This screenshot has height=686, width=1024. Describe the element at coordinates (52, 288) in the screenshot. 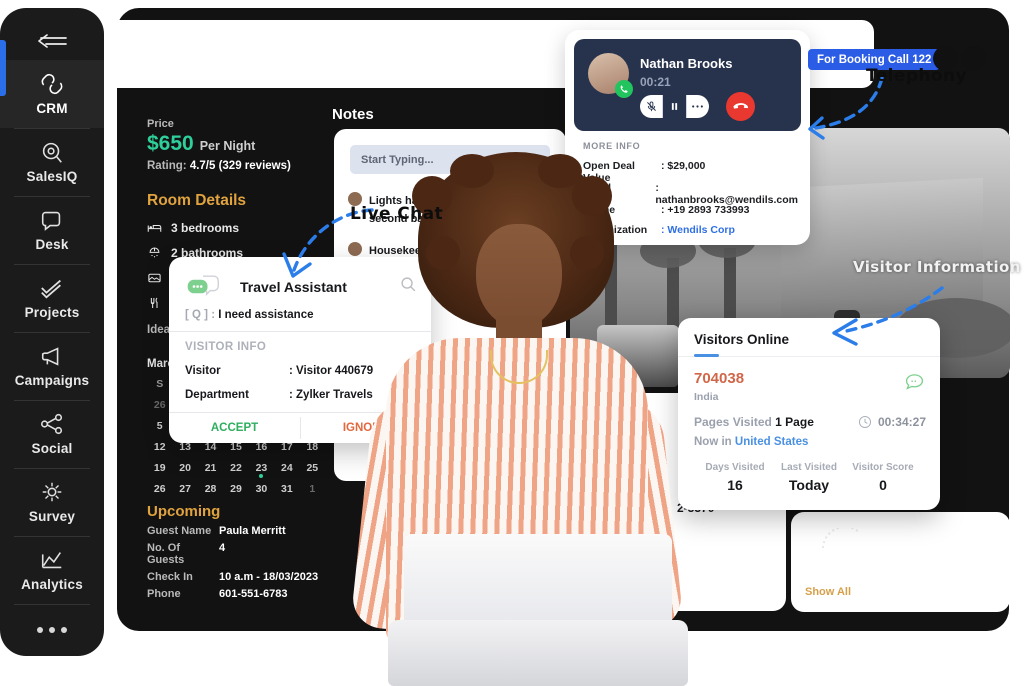

I see `projects-icon` at that location.